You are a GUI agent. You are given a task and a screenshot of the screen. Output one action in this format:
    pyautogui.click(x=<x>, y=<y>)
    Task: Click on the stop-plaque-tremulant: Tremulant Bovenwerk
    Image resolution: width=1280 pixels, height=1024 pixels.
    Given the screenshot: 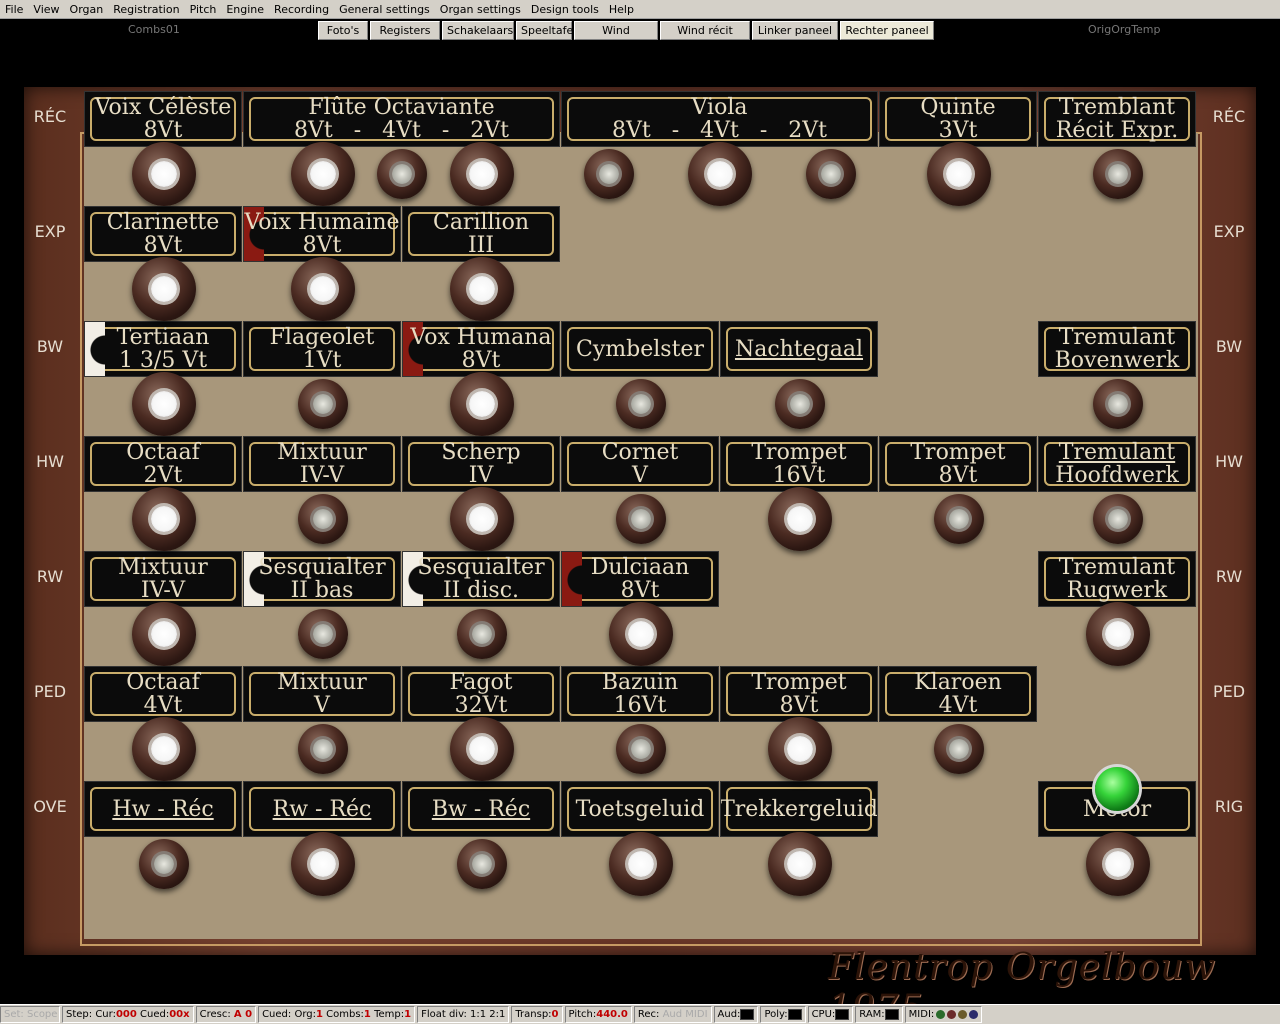 What is the action you would take?
    pyautogui.click(x=1117, y=349)
    